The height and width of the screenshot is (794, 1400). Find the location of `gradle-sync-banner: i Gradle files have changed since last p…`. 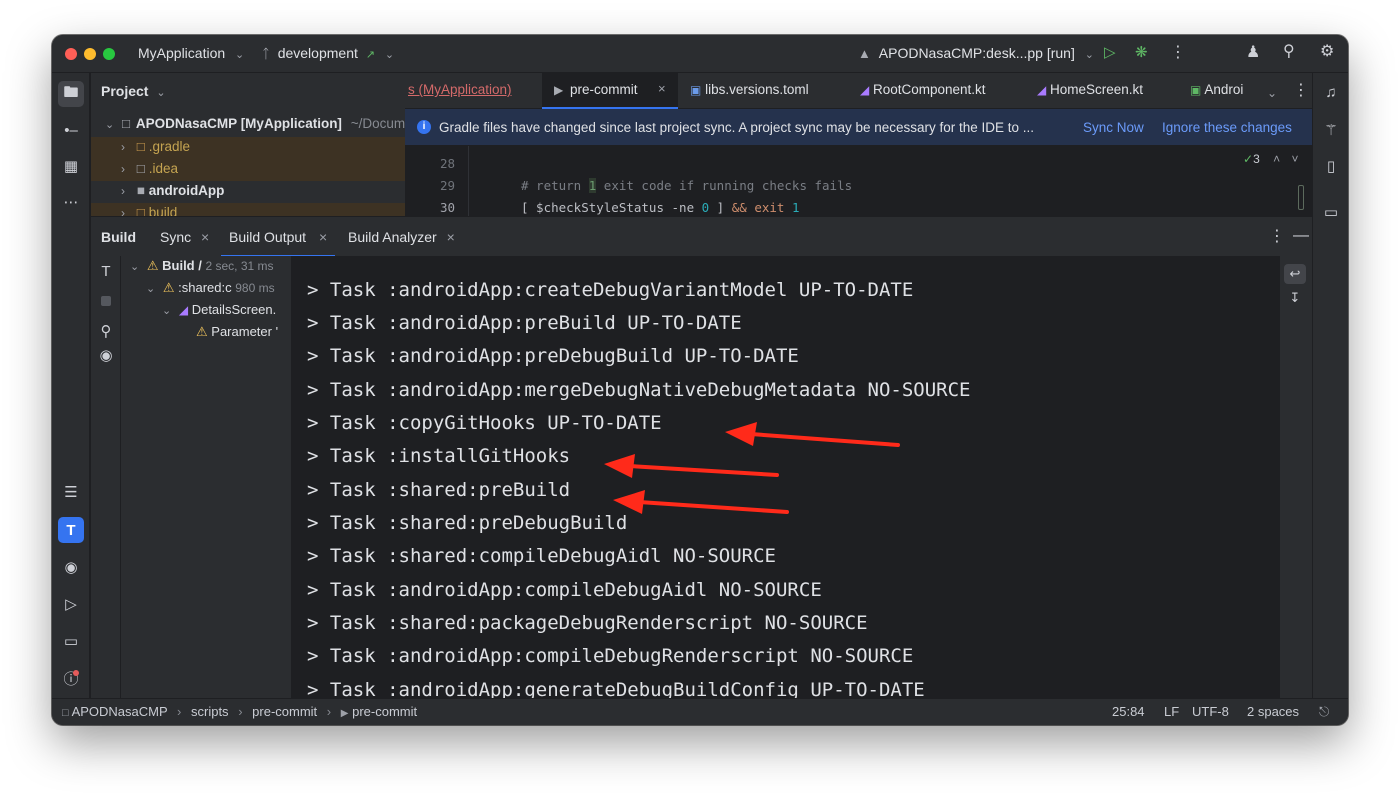

gradle-sync-banner: i Gradle files have changed since last p… is located at coordinates (858, 127).